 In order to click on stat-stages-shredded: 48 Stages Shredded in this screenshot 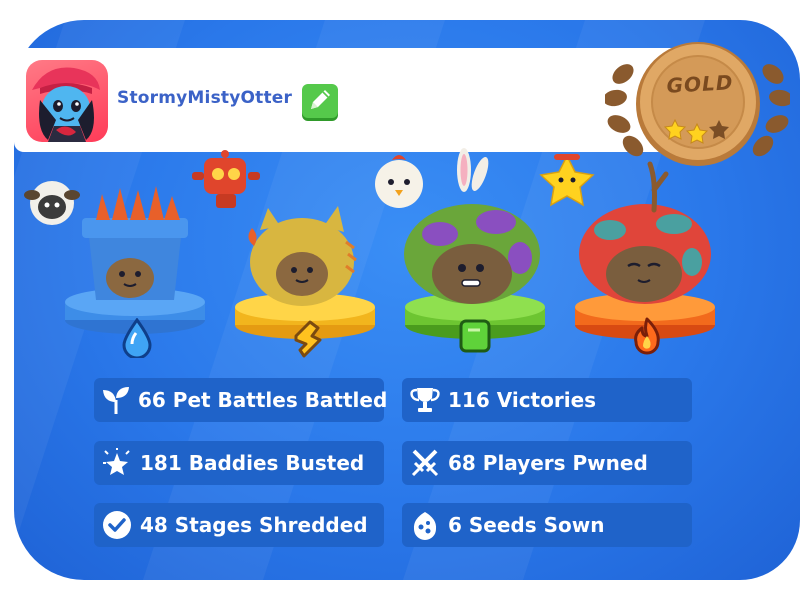, I will do `click(239, 525)`.